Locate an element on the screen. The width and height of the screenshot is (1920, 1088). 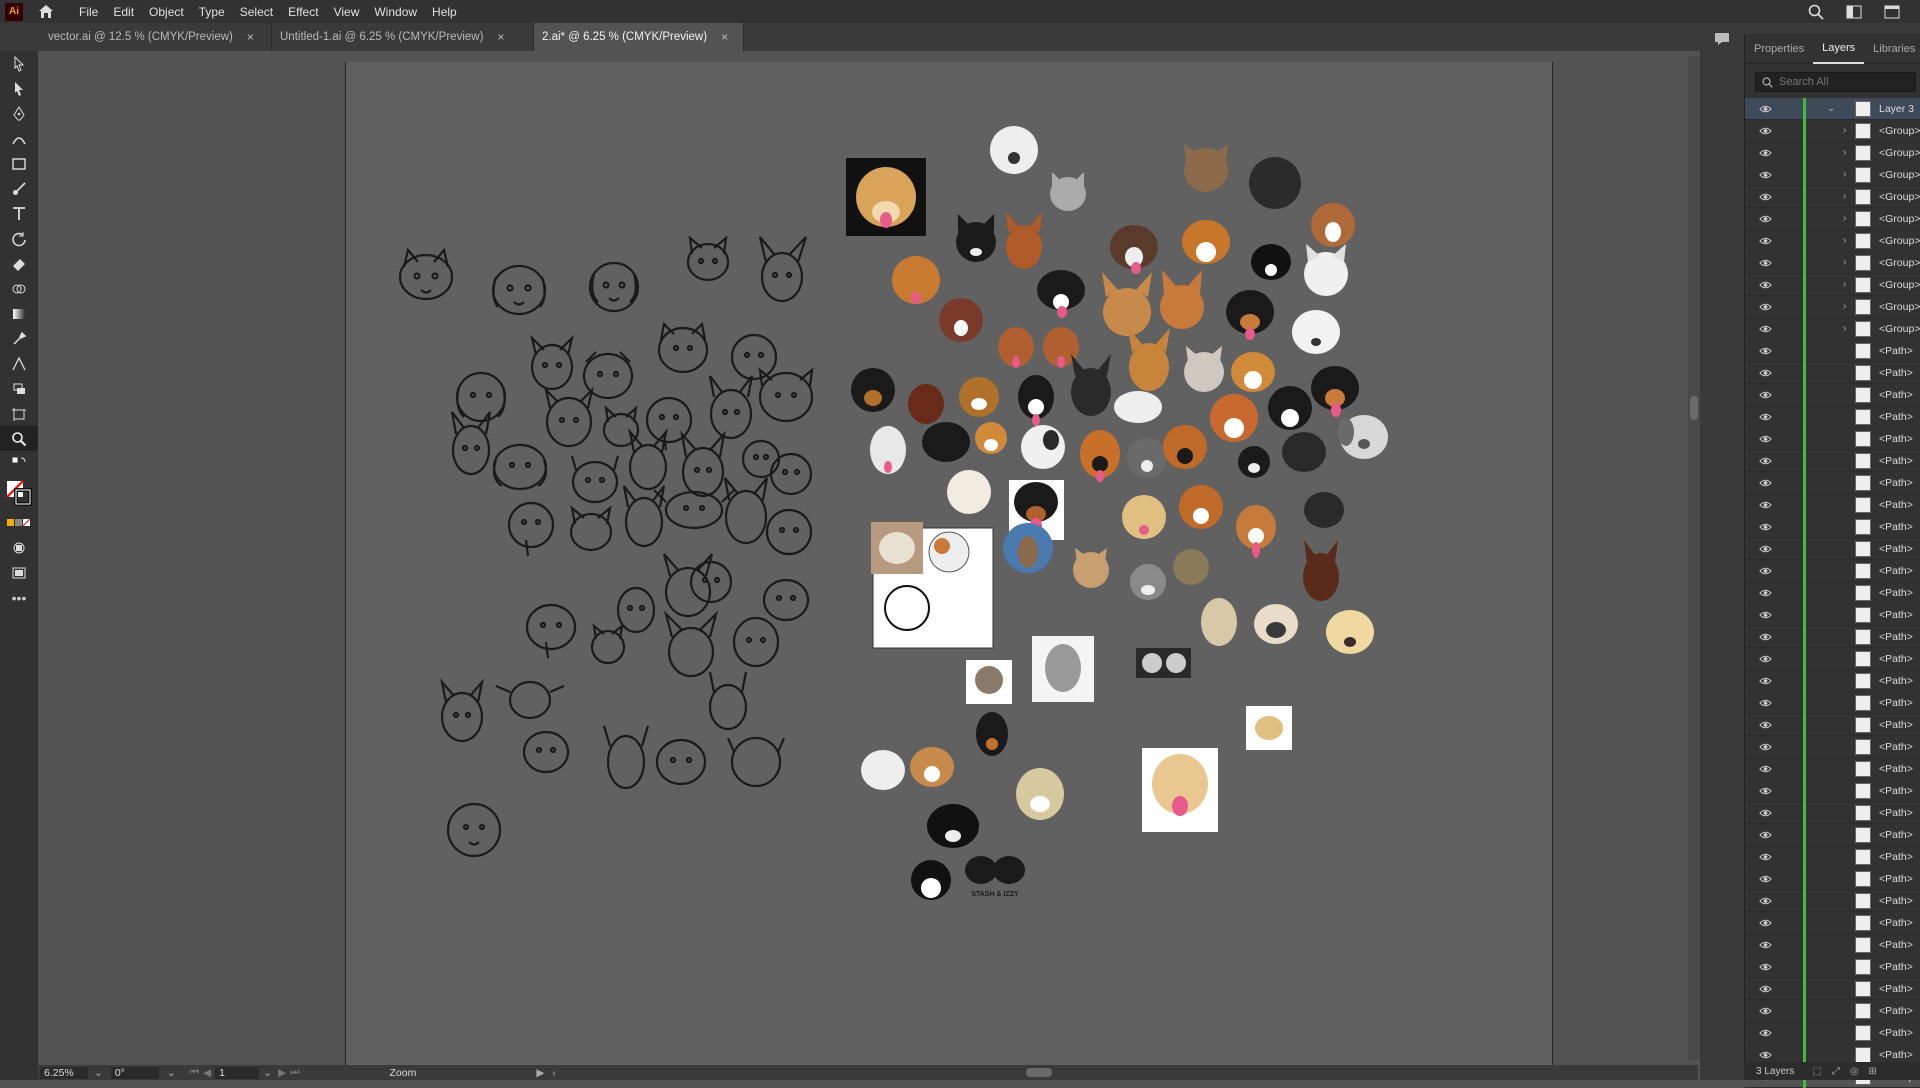
menu-type: Type is located at coordinates (212, 12).